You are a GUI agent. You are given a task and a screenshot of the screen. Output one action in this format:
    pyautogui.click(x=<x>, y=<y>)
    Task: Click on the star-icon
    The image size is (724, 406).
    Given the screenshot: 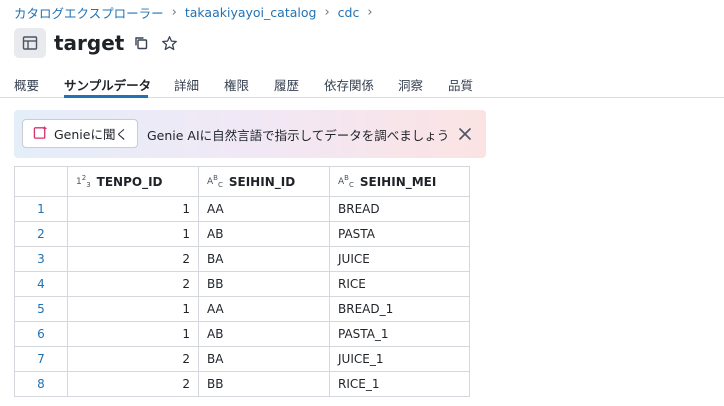 What is the action you would take?
    pyautogui.click(x=169, y=43)
    